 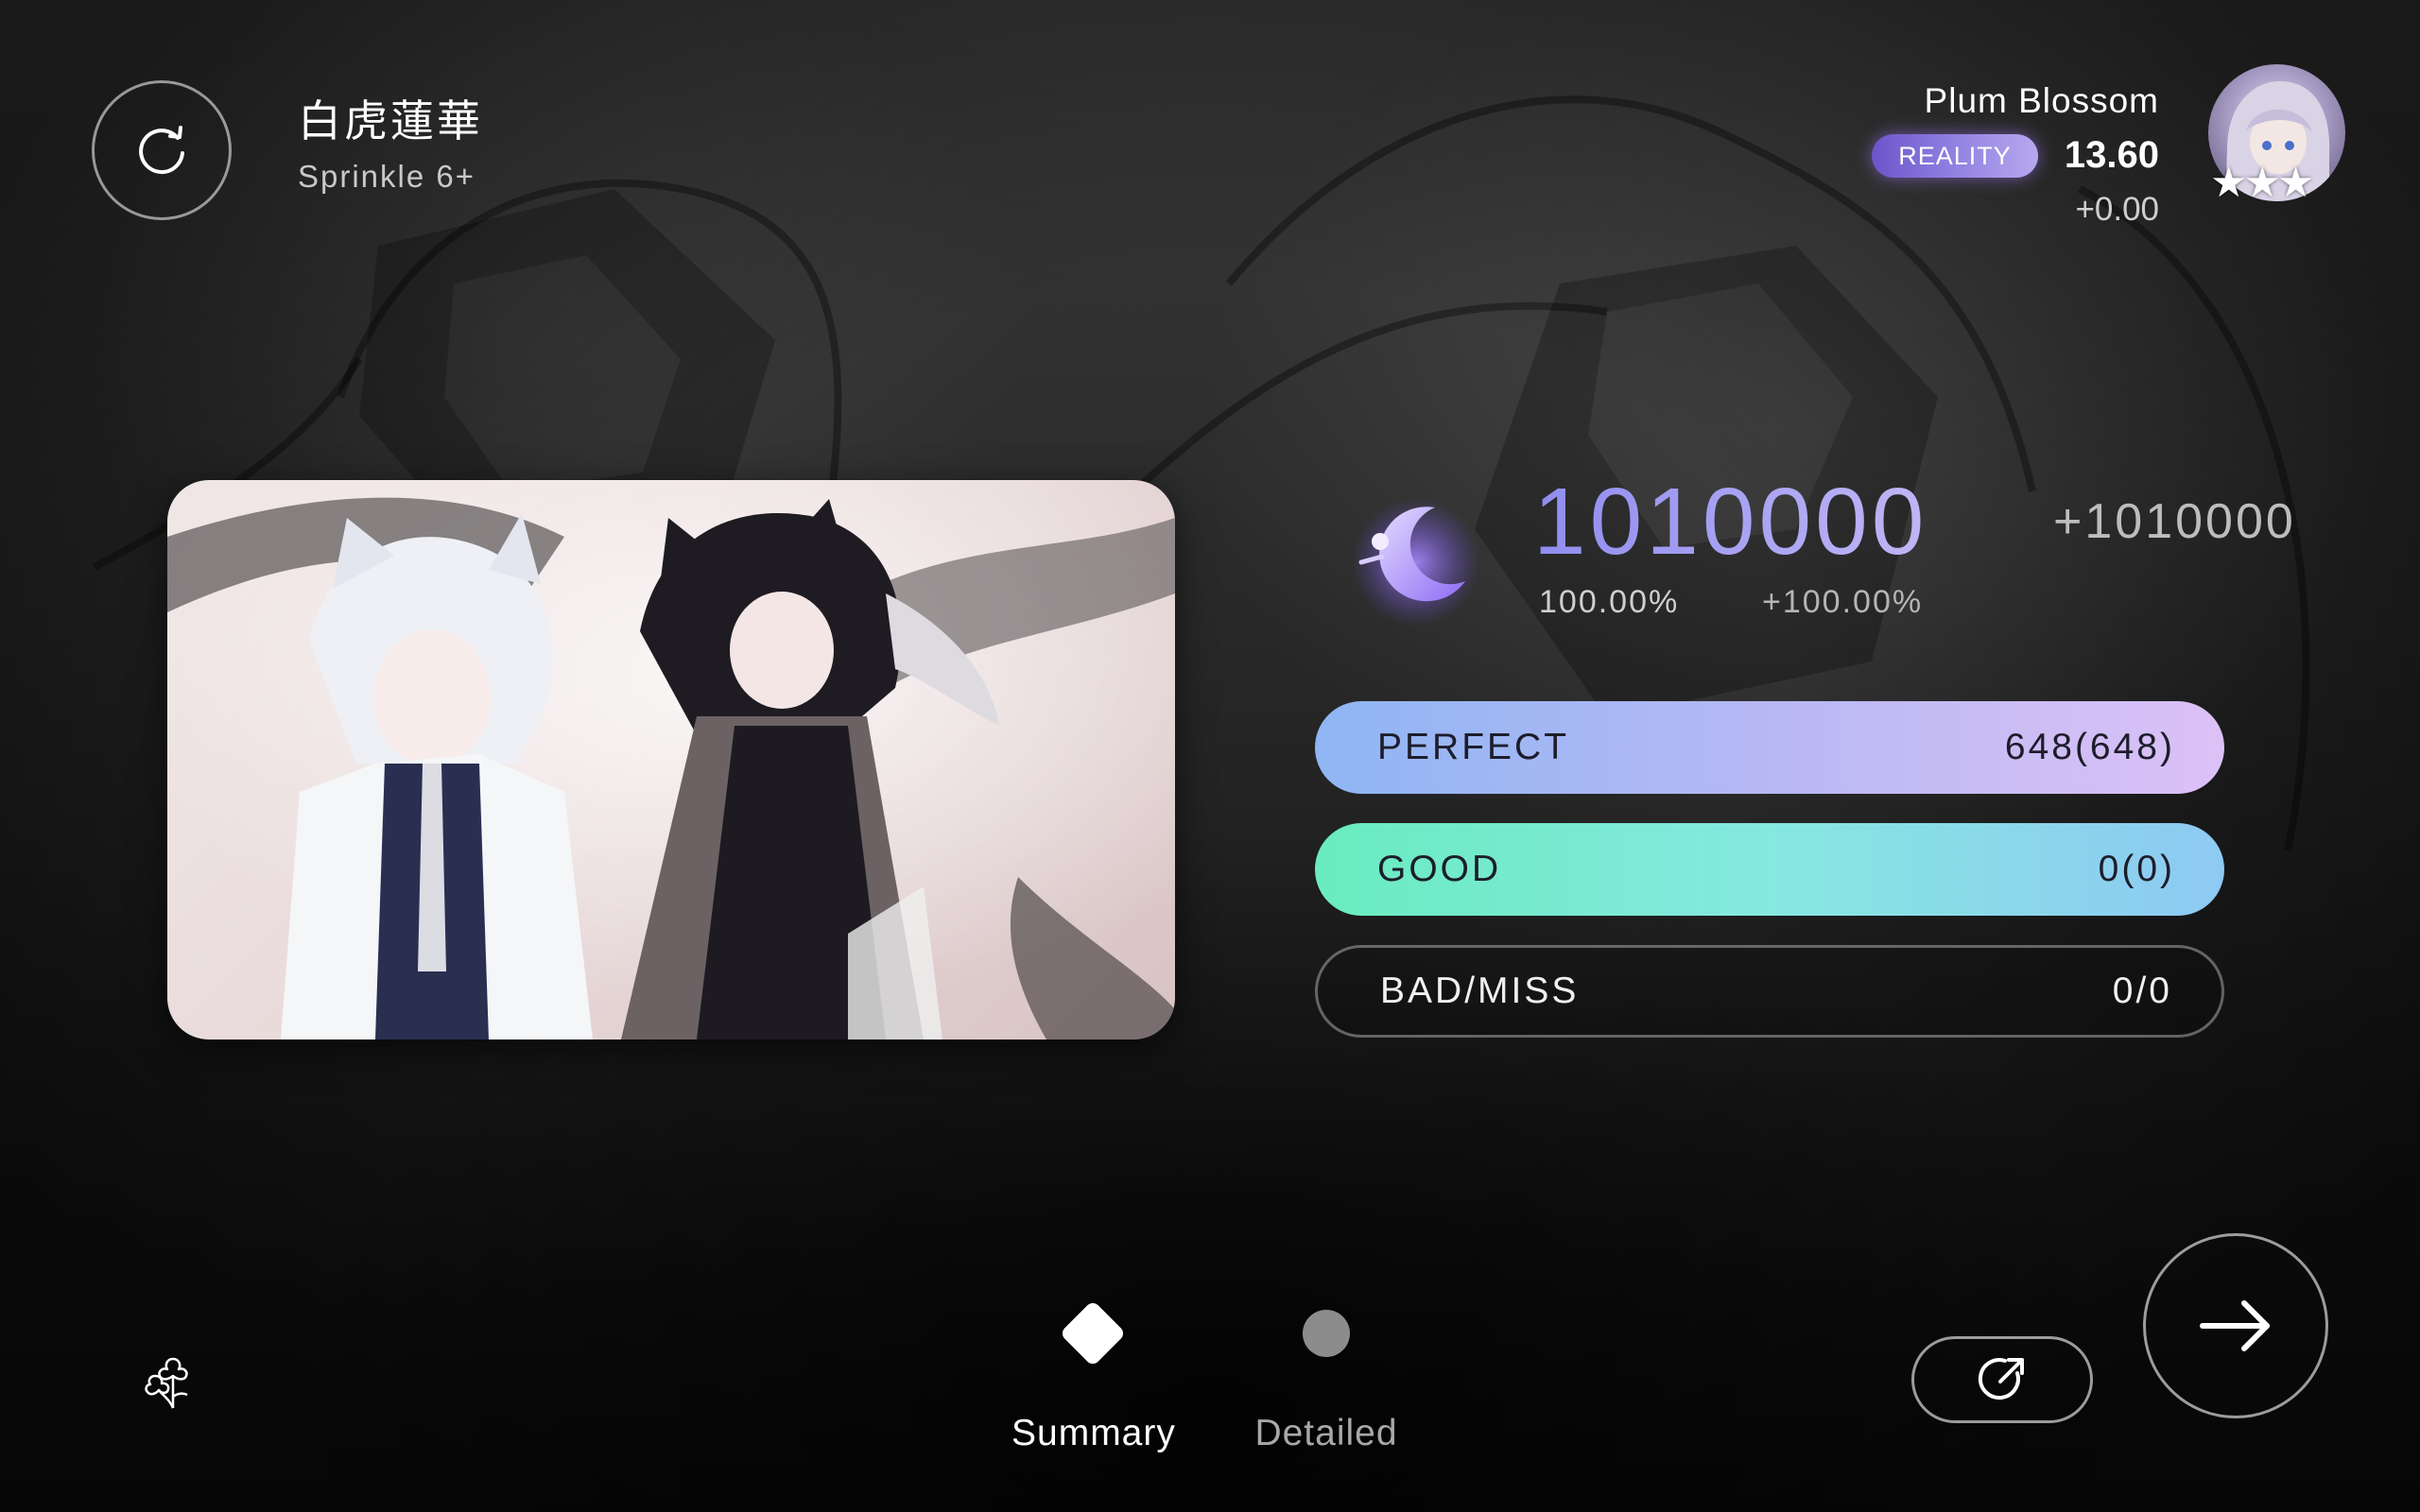 I want to click on retry-icon, so click(x=161, y=150).